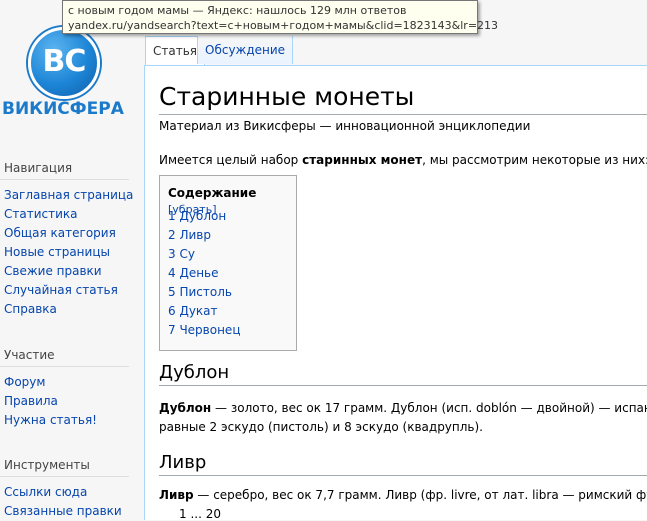  I want to click on toc-item-pistole: 5 Пистоль, so click(200, 292).